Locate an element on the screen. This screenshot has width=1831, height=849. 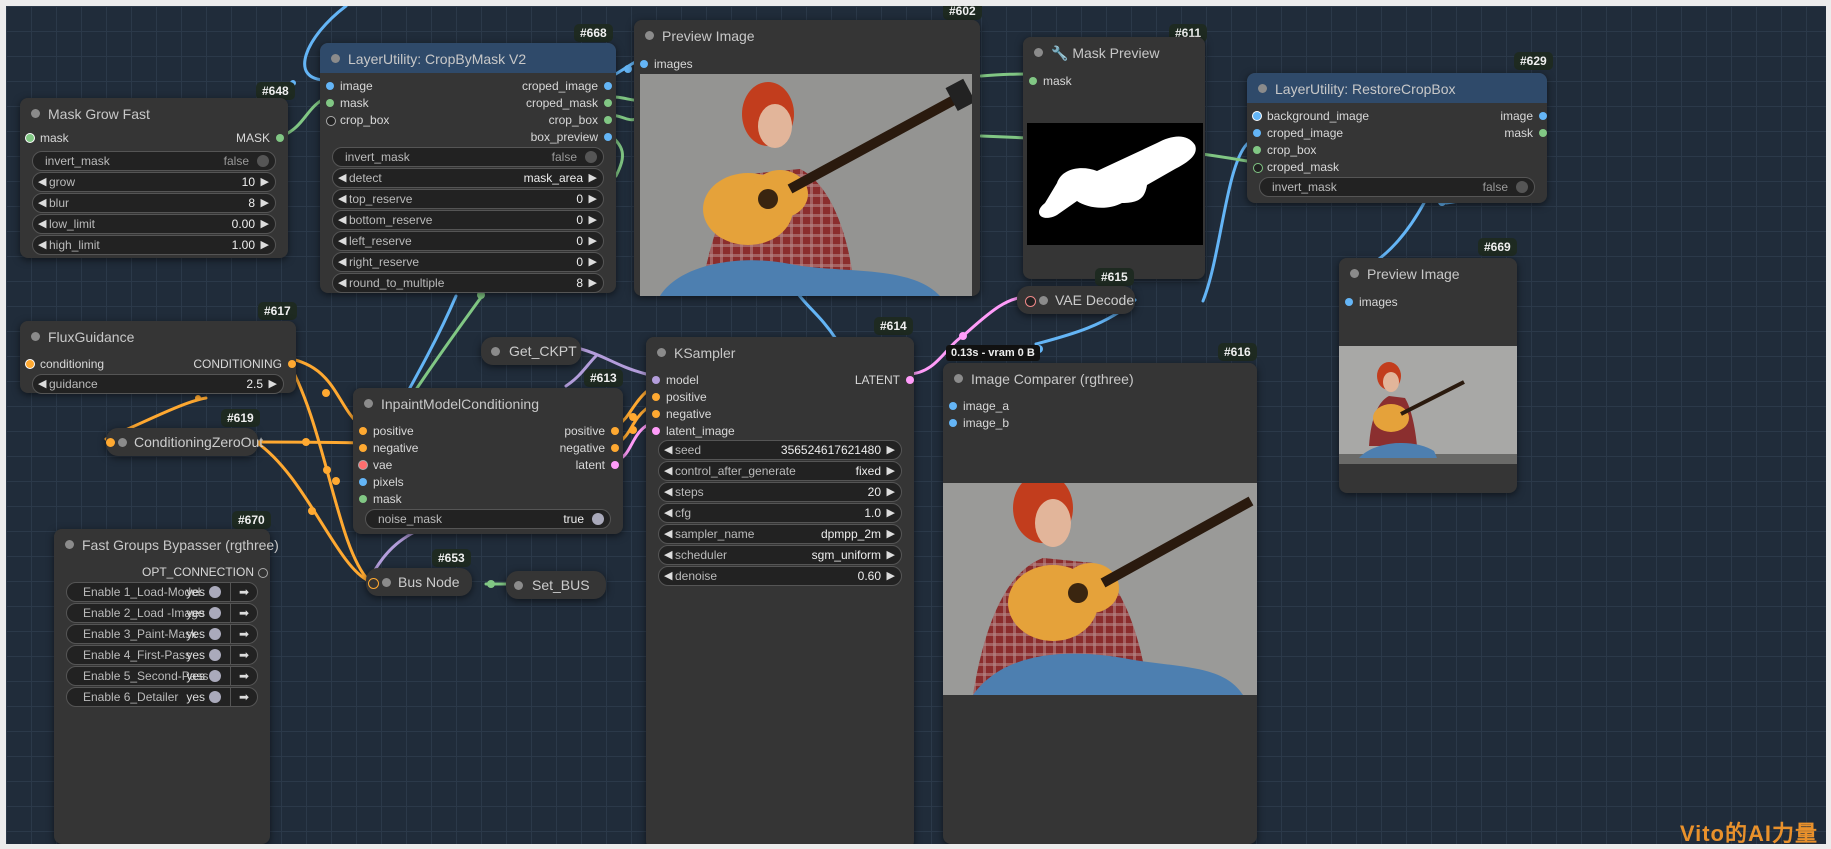
input-image: image is located at coordinates (349, 86).